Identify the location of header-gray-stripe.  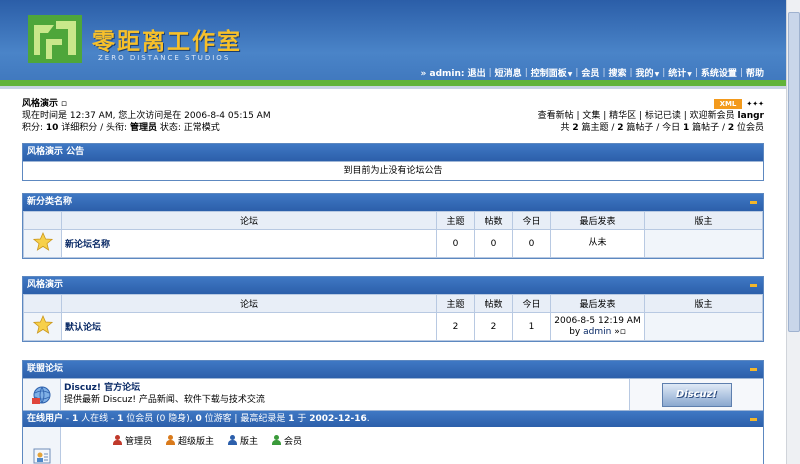
(400, 87).